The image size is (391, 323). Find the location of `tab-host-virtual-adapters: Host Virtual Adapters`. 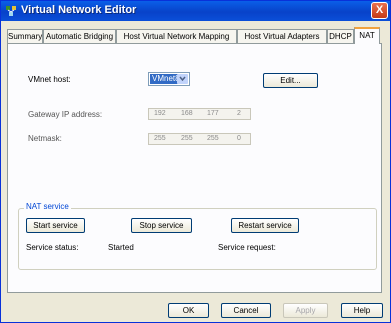

tab-host-virtual-adapters: Host Virtual Adapters is located at coordinates (282, 36).